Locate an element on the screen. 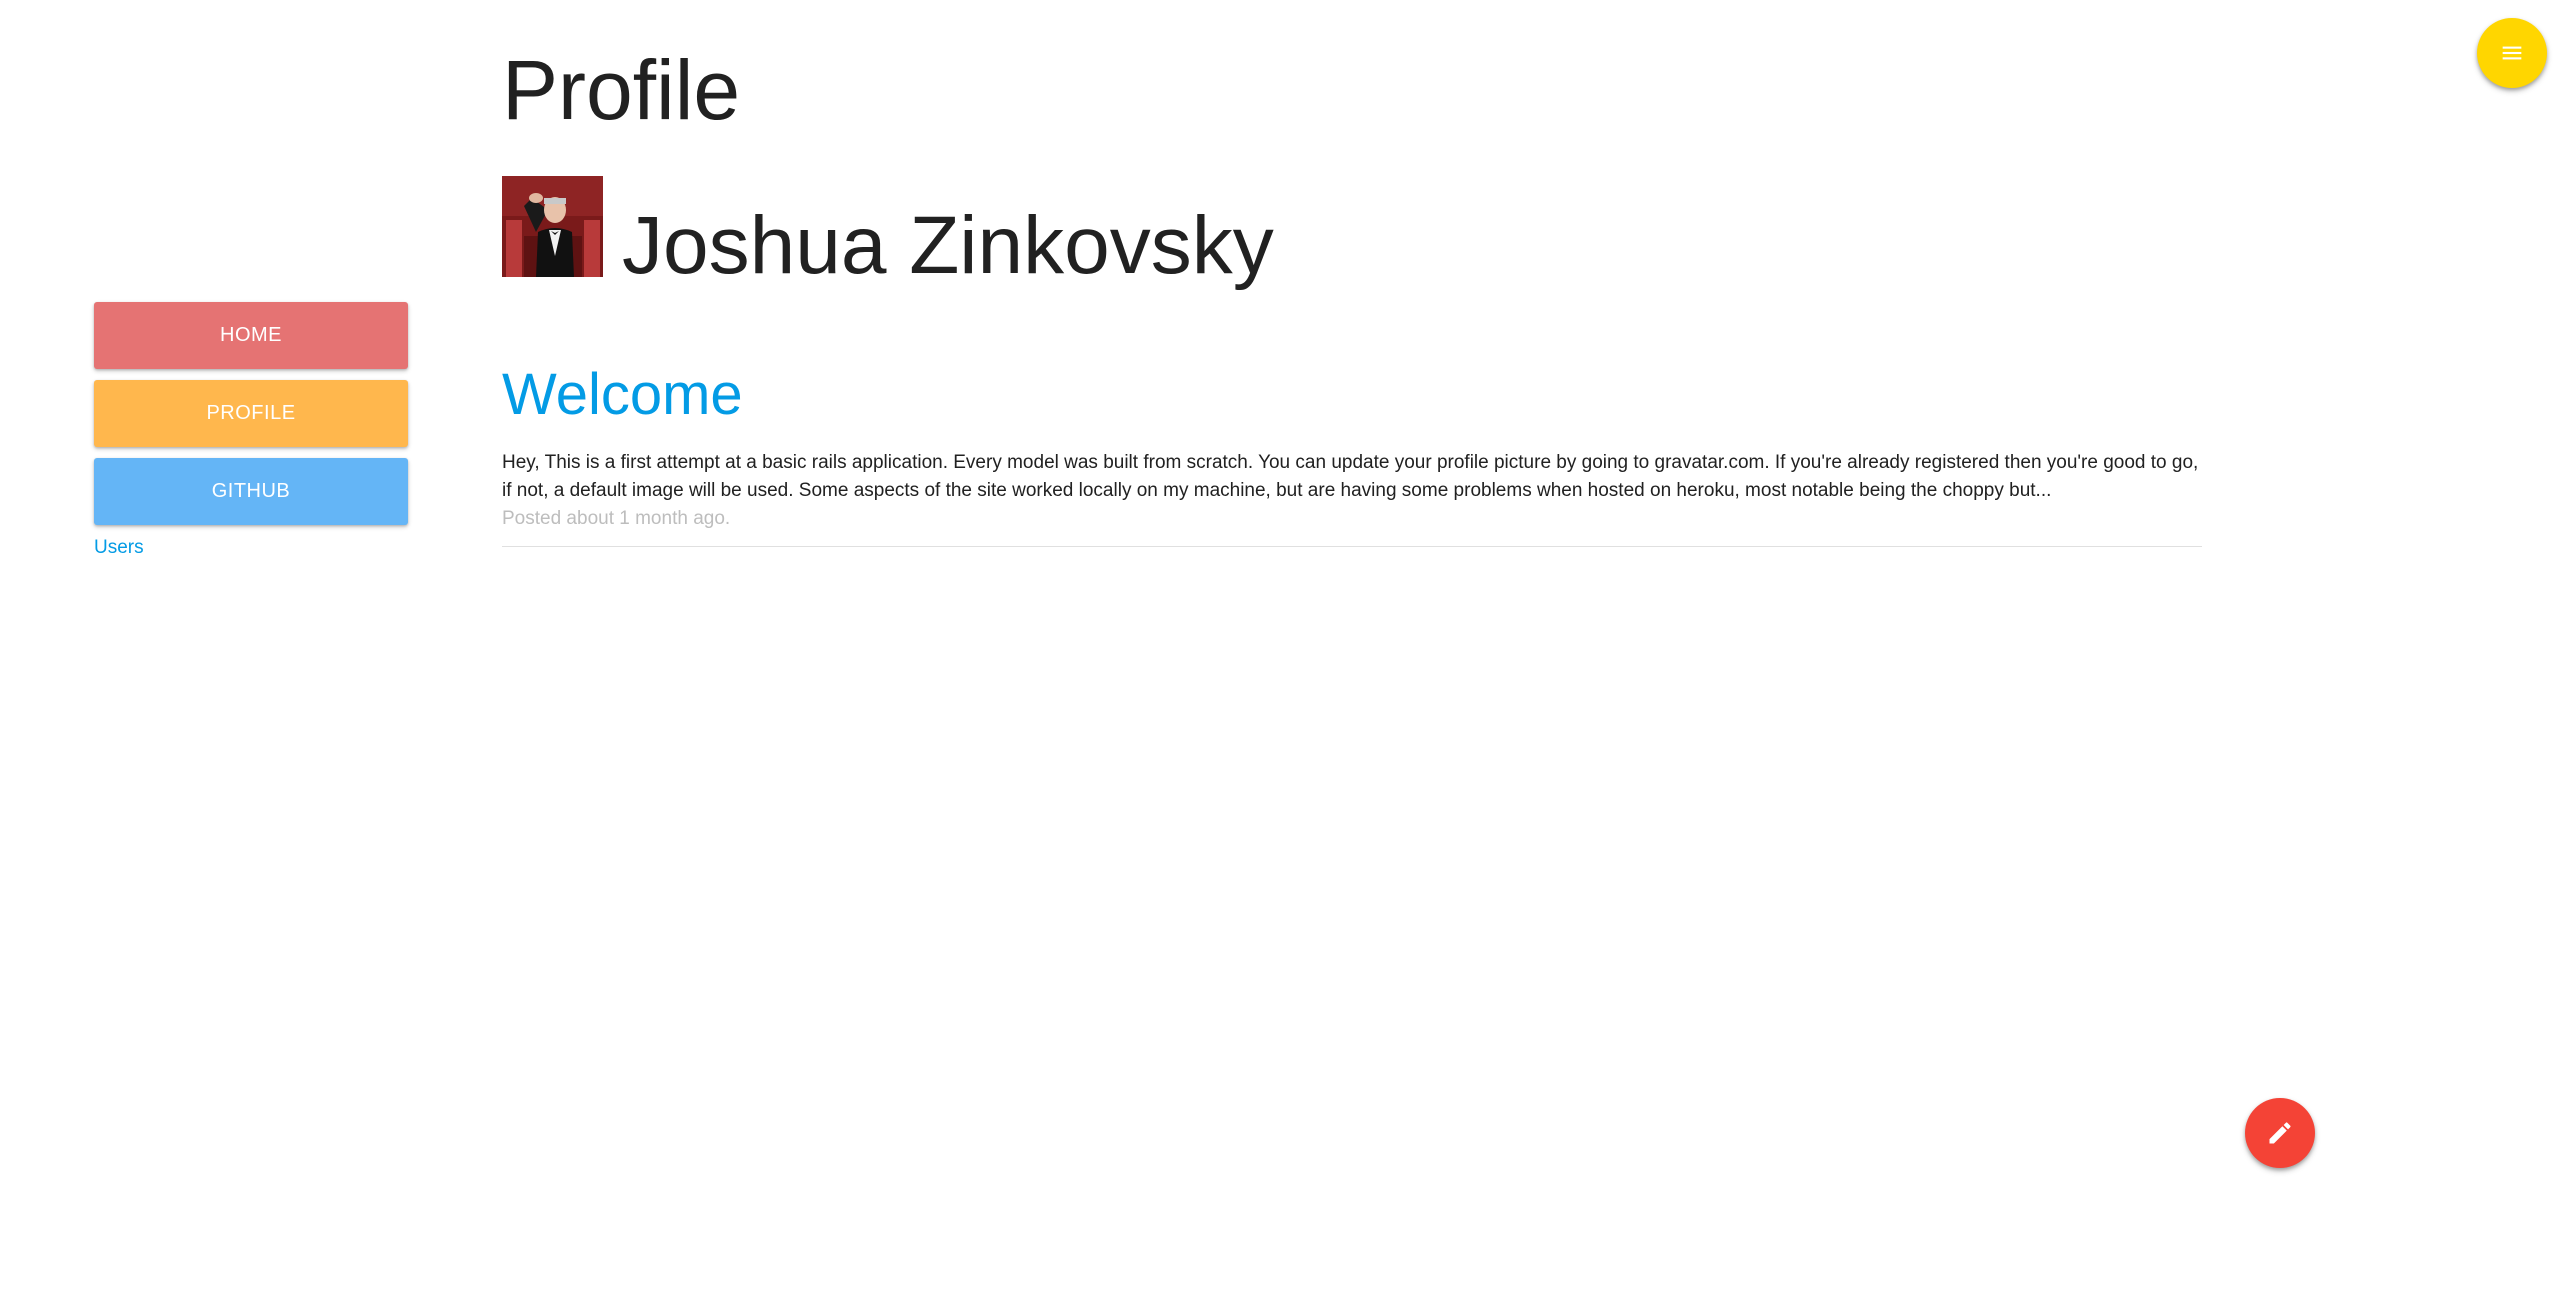 The height and width of the screenshot is (1308, 2560). pencil-icon is located at coordinates (2280, 1133).